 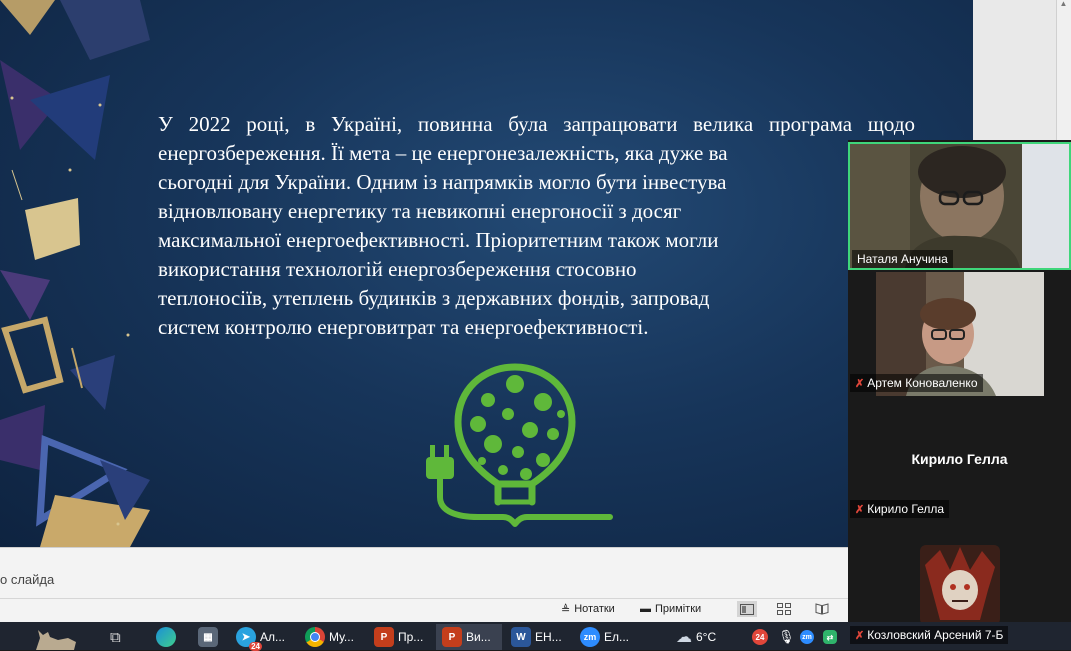 I want to click on notes-button: ≜ Нотатки, so click(x=588, y=609).